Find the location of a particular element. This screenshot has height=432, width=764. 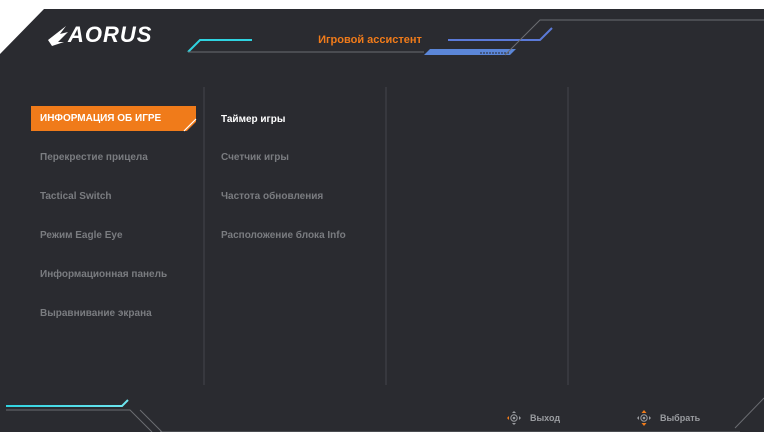

menu-item-crosshair: Перекрестие прицела is located at coordinates (94, 157).